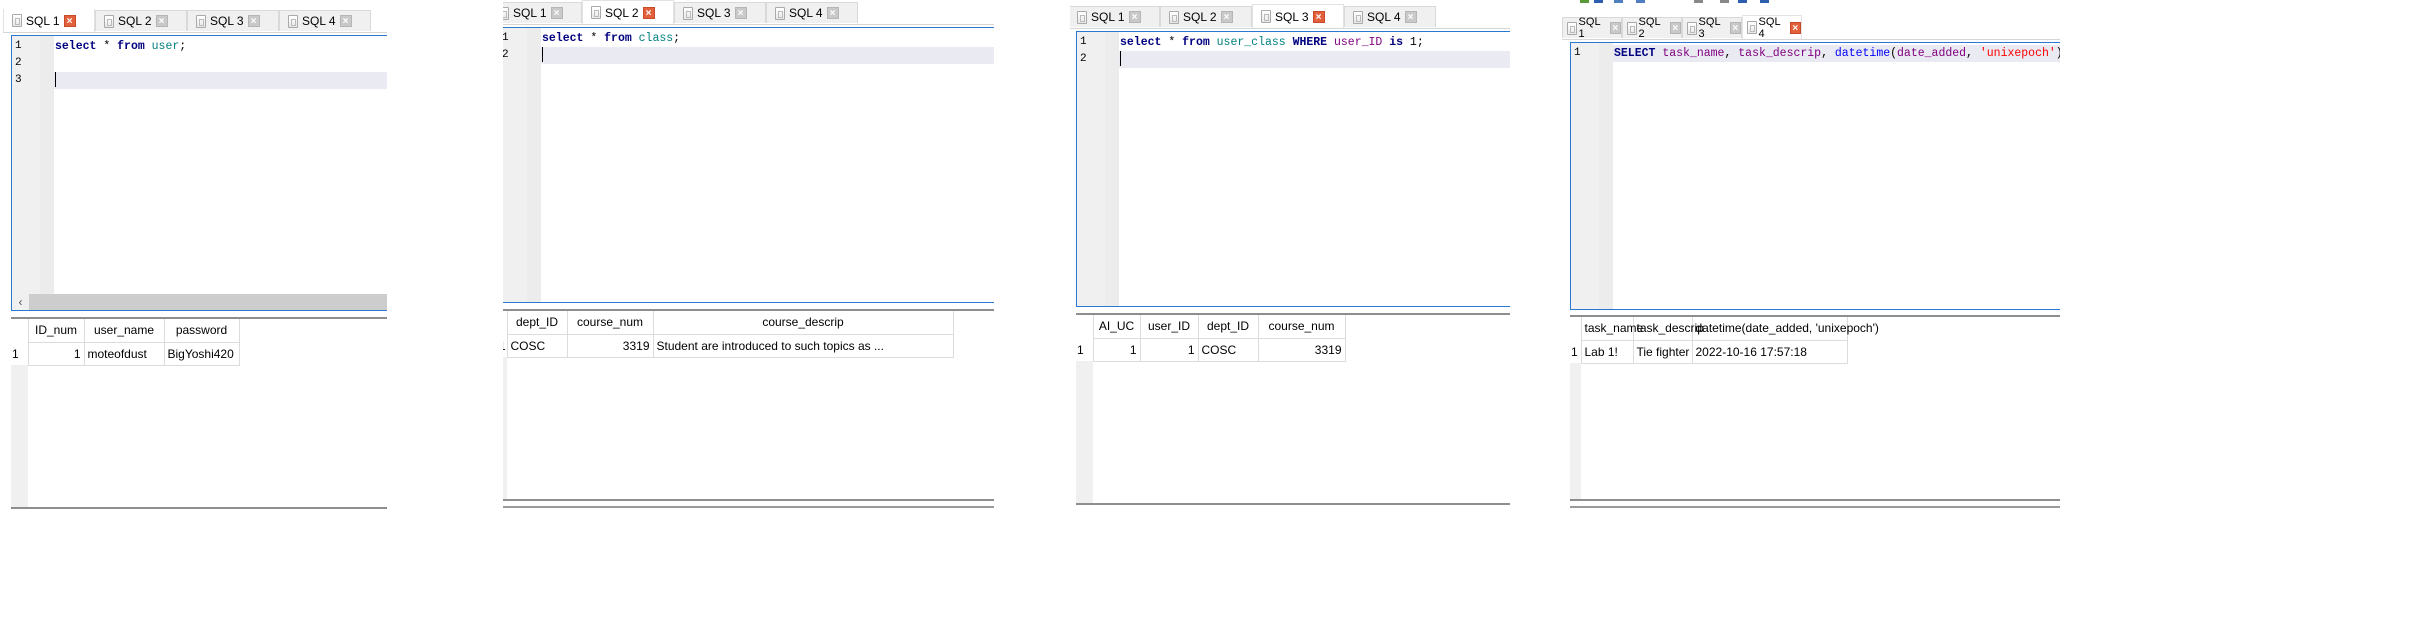 The image size is (2428, 628). I want to click on column-header: ID_num, so click(56, 331).